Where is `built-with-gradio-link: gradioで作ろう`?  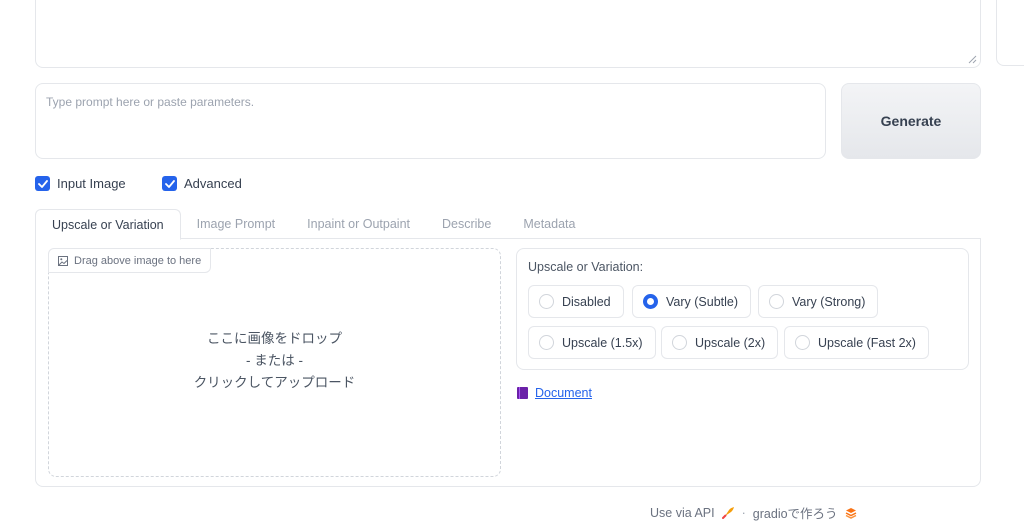
built-with-gradio-link: gradioで作ろう is located at coordinates (795, 512).